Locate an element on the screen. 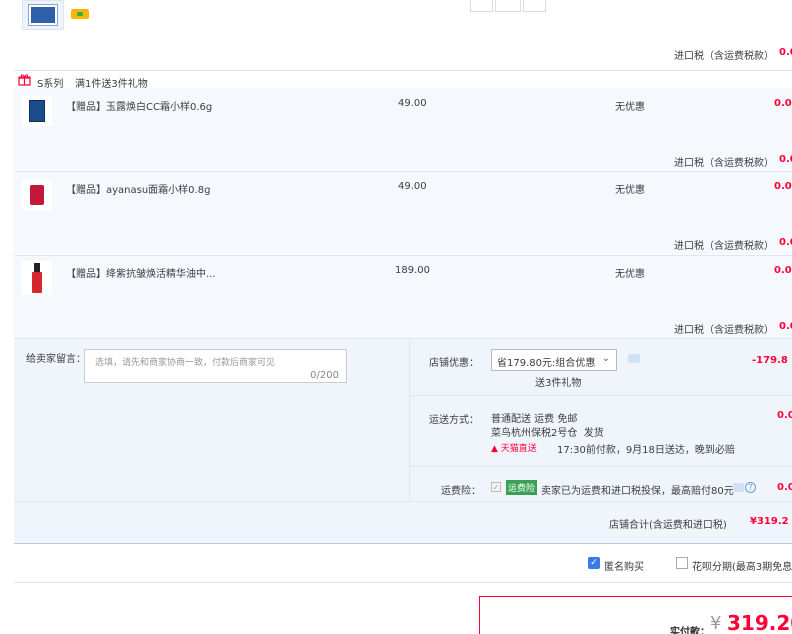 This screenshot has height=634, width=792. shipping-label: 运送方式： is located at coordinates (454, 420).